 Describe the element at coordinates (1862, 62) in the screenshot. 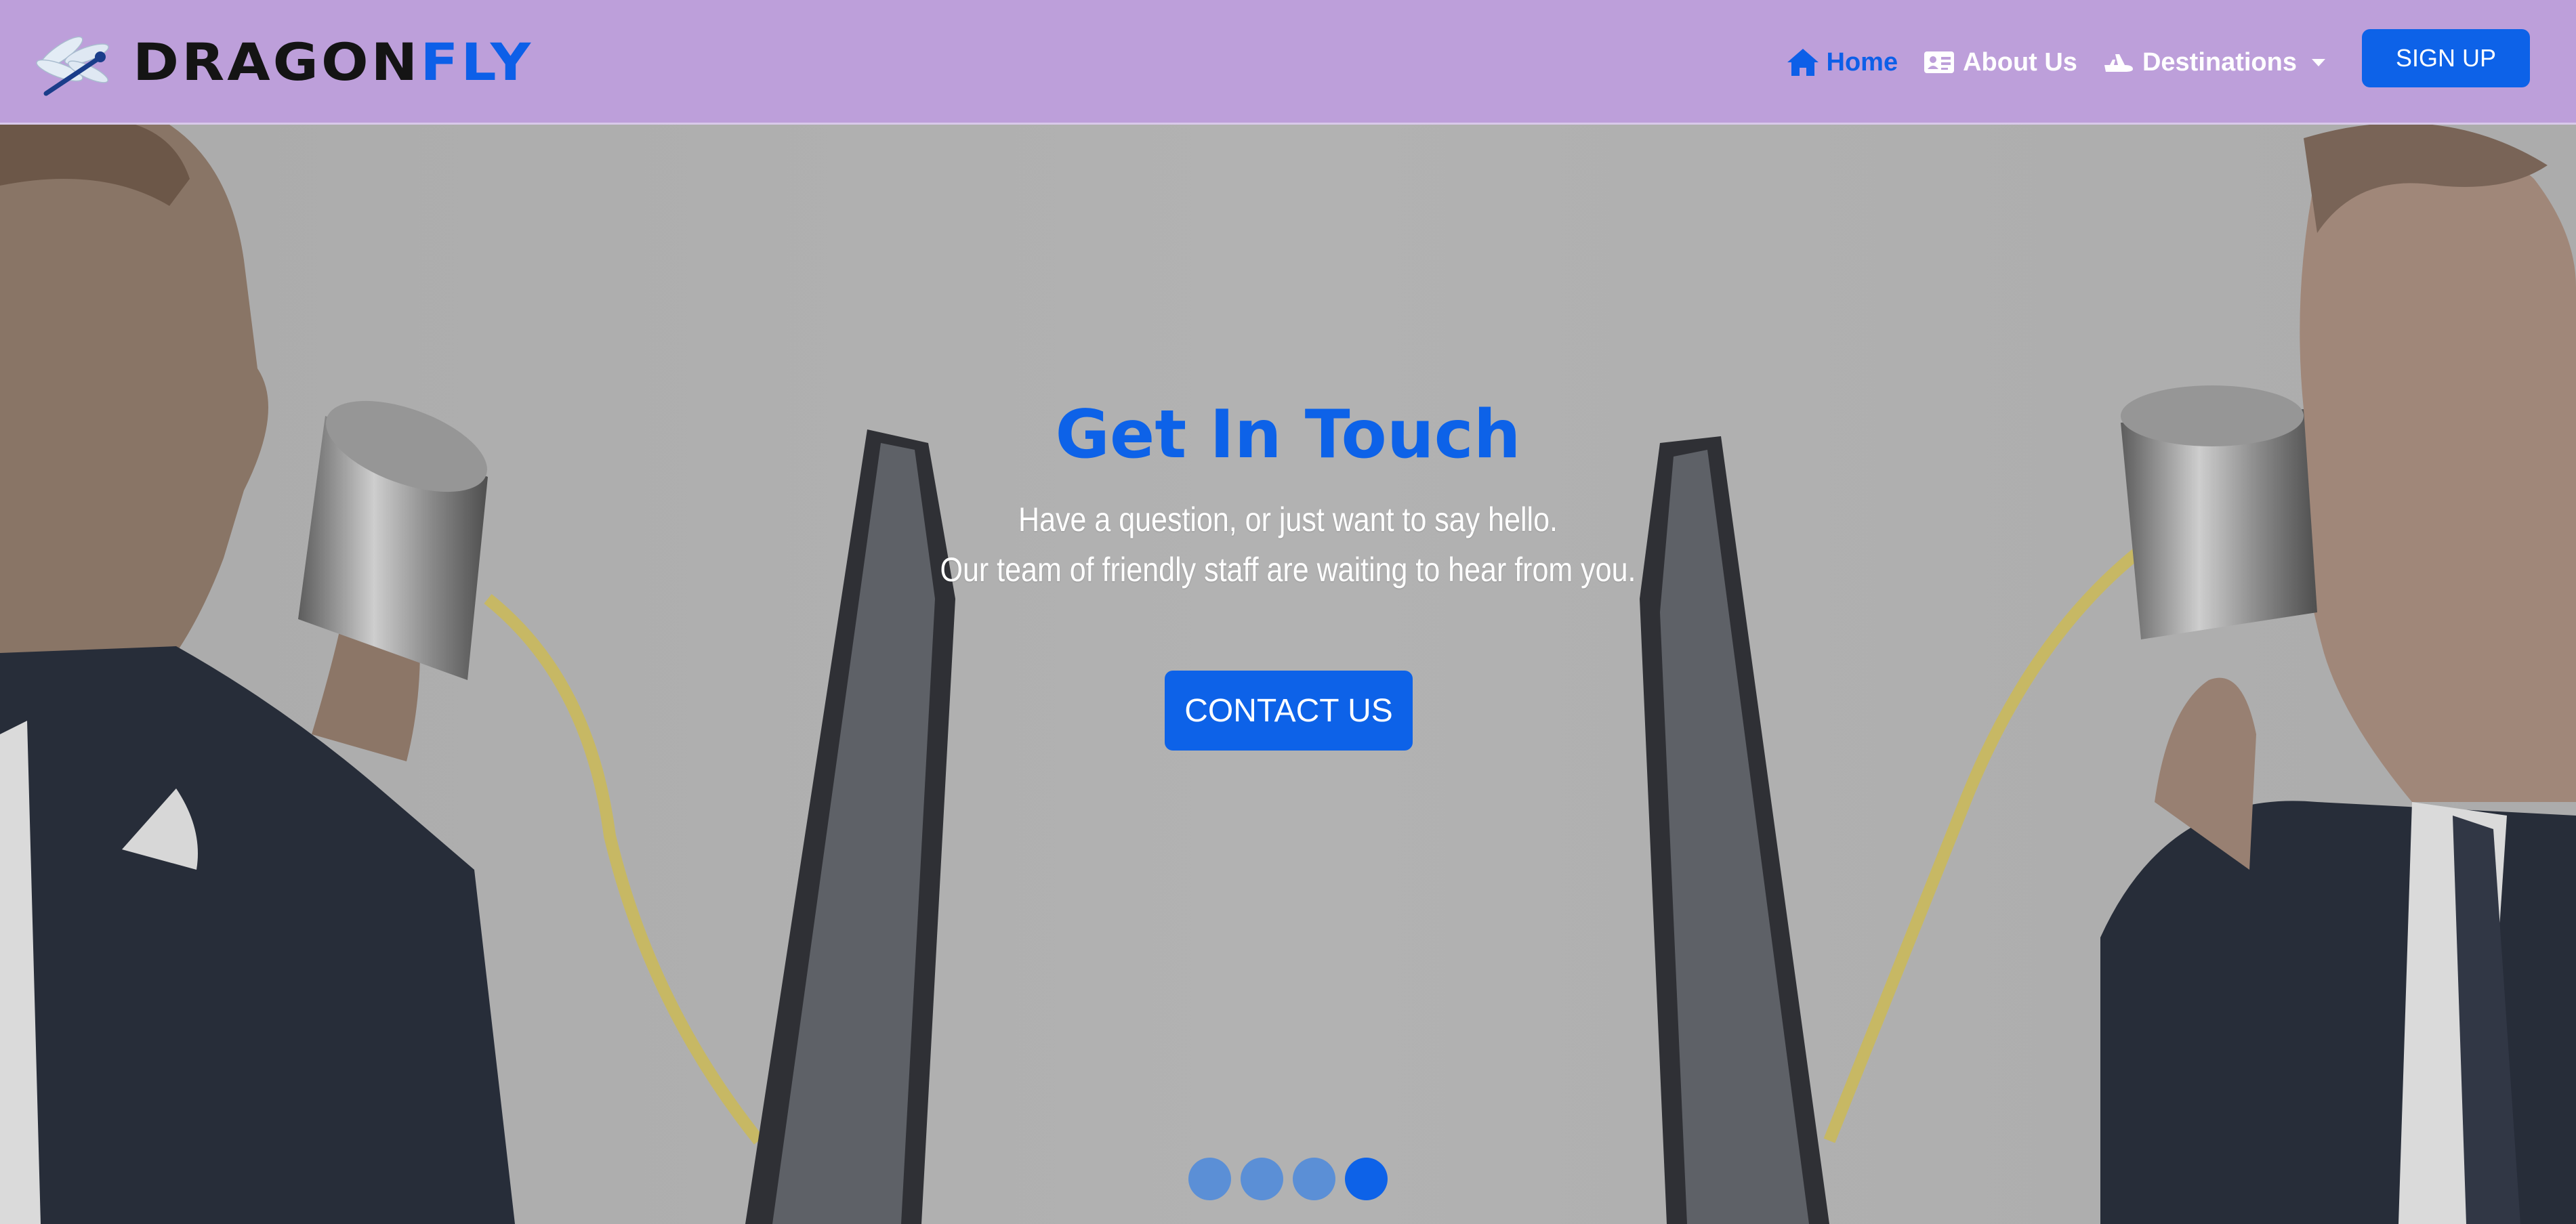

I see `nav-item-home-label: Home` at that location.